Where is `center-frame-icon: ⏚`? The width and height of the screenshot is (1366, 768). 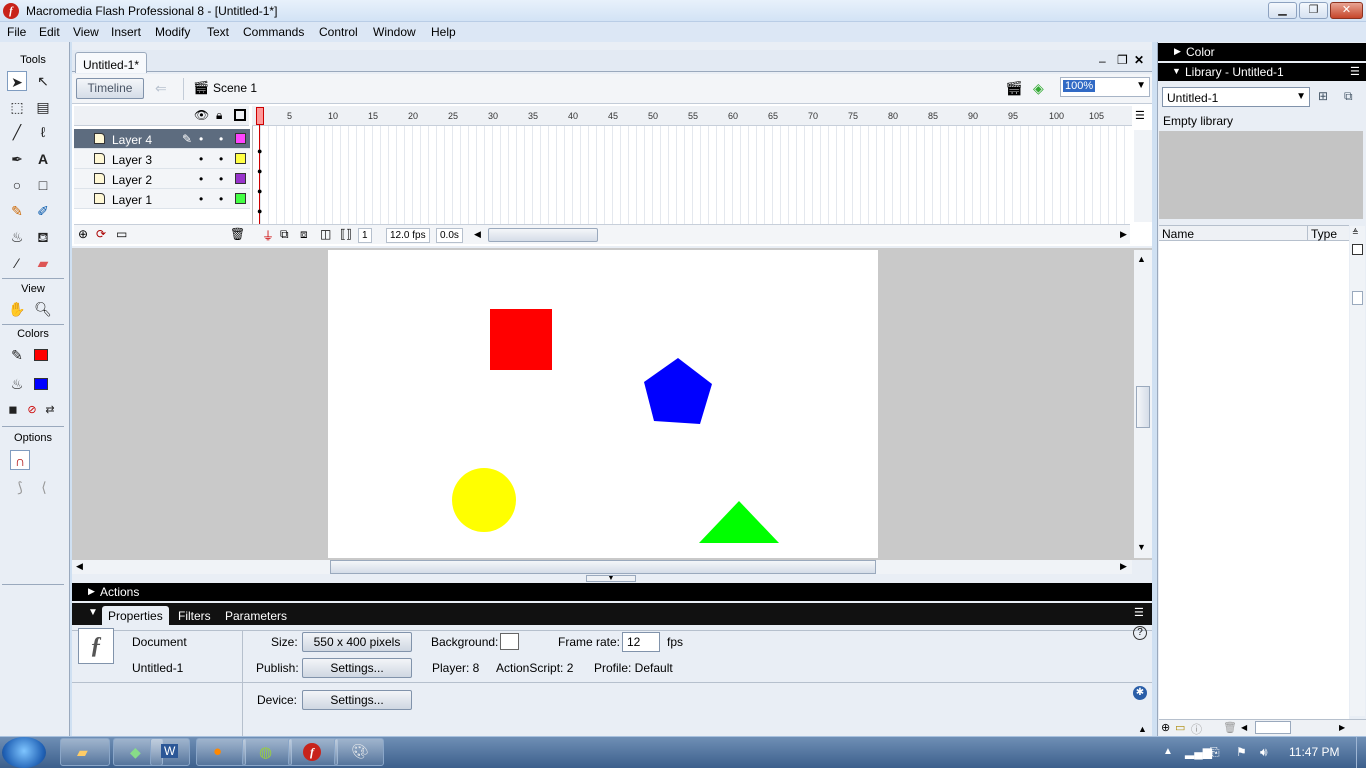 center-frame-icon: ⏚ is located at coordinates (268, 235).